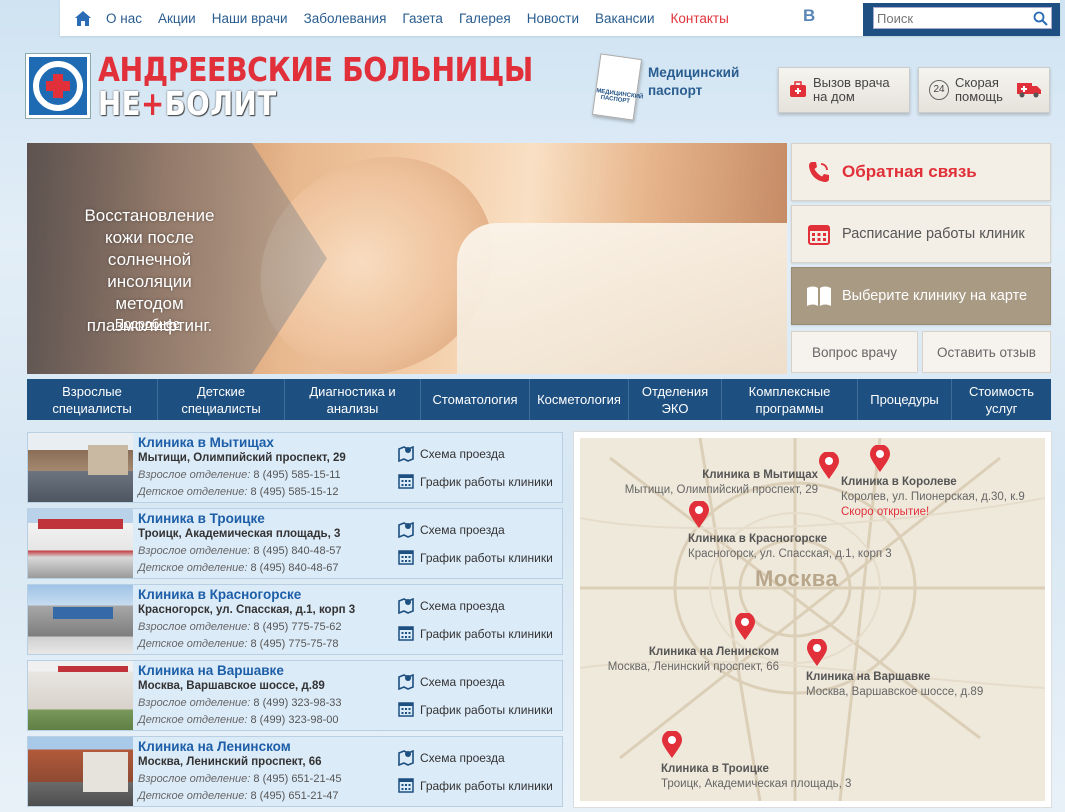  I want to click on nav-item-news: Новости, so click(553, 18).